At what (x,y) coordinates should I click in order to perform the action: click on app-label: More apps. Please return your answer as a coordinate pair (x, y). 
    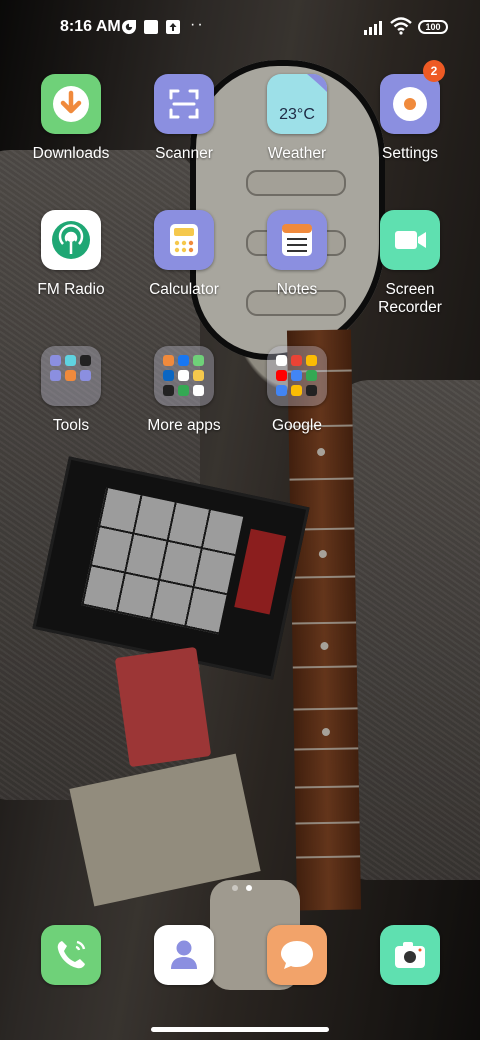
    Looking at the image, I should click on (184, 425).